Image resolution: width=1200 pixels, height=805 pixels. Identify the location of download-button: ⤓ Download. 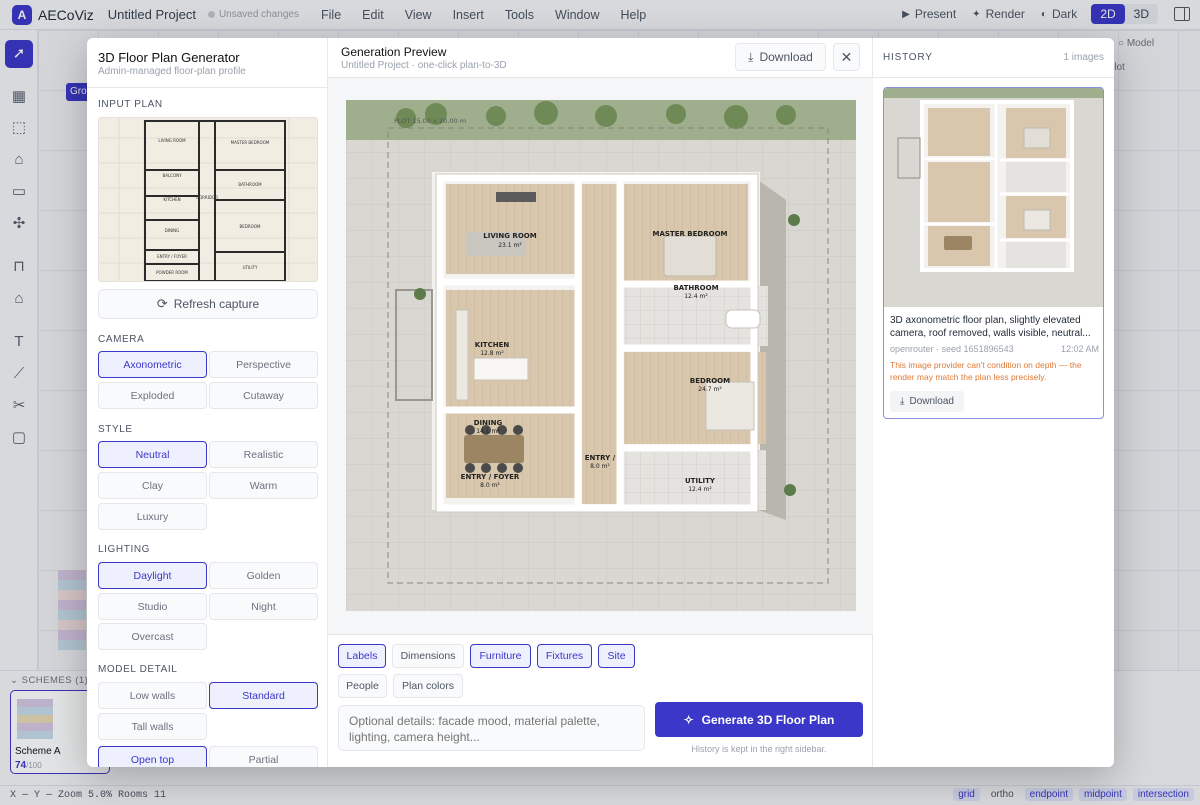
(780, 57).